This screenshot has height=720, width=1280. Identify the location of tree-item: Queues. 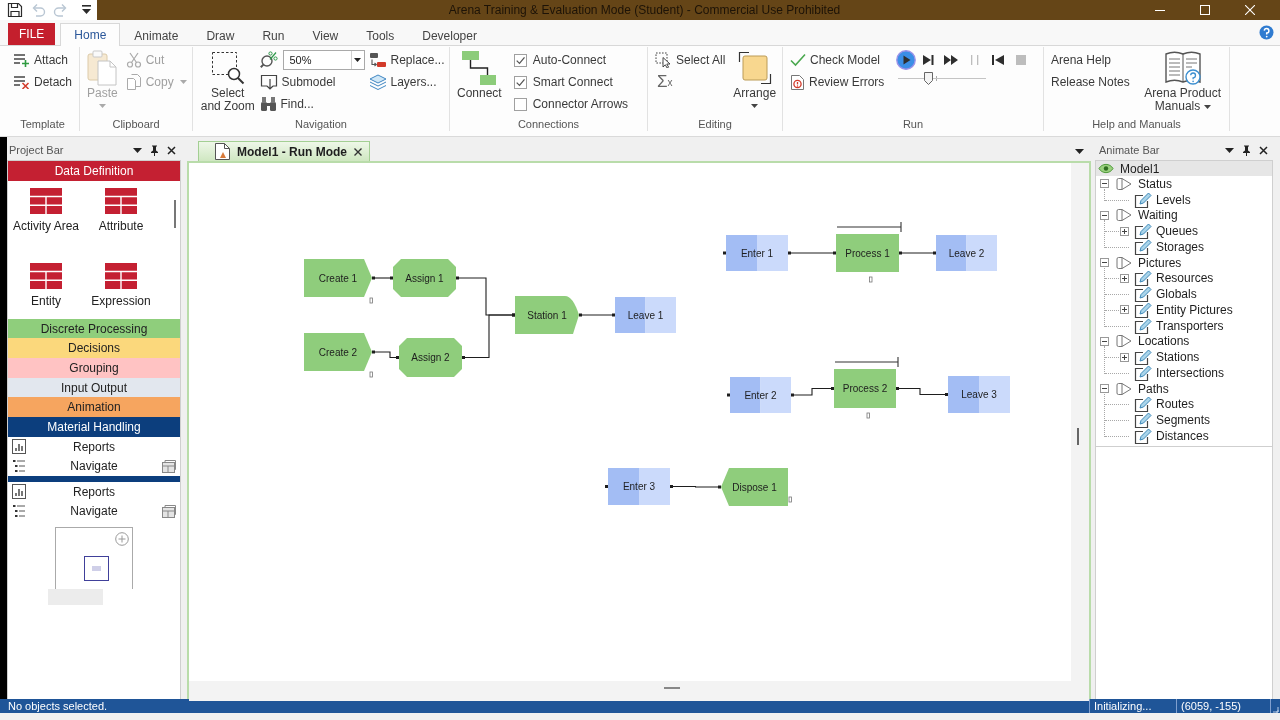
(1177, 231).